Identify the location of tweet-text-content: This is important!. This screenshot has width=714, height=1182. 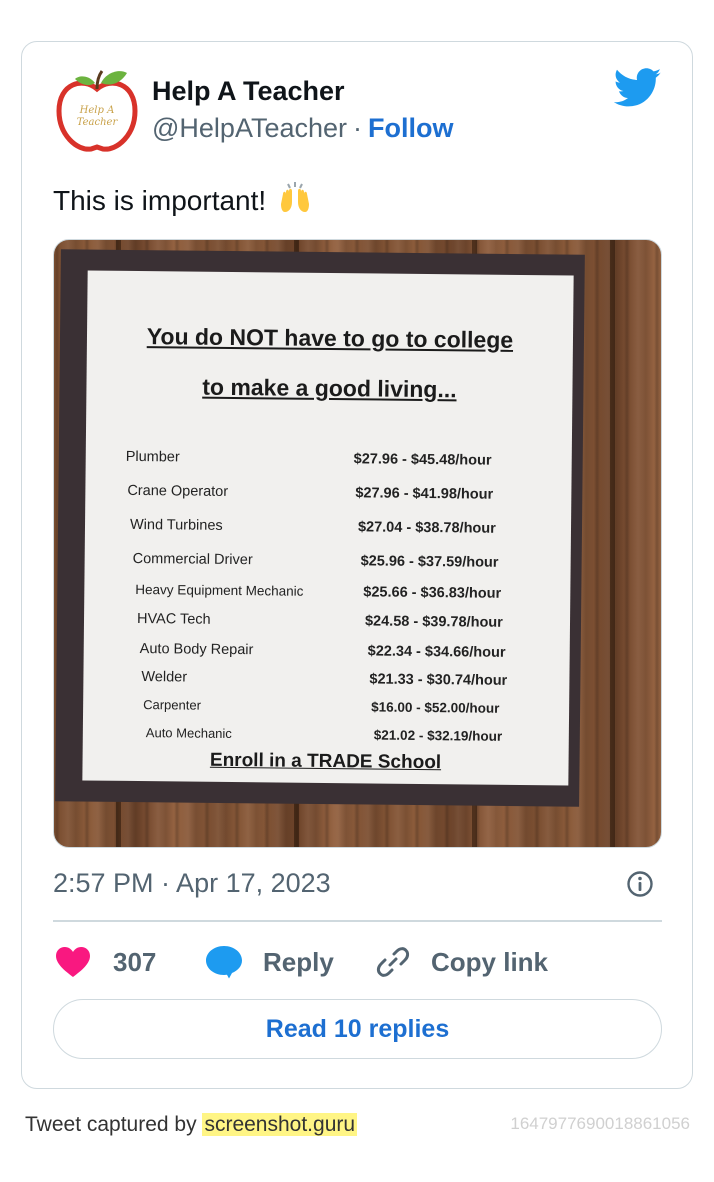
(160, 200).